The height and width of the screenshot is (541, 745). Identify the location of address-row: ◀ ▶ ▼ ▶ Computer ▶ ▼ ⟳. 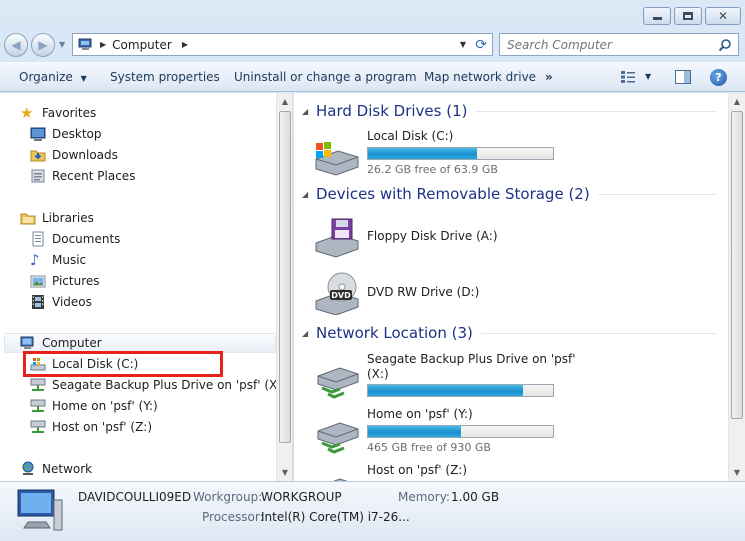
(372, 44).